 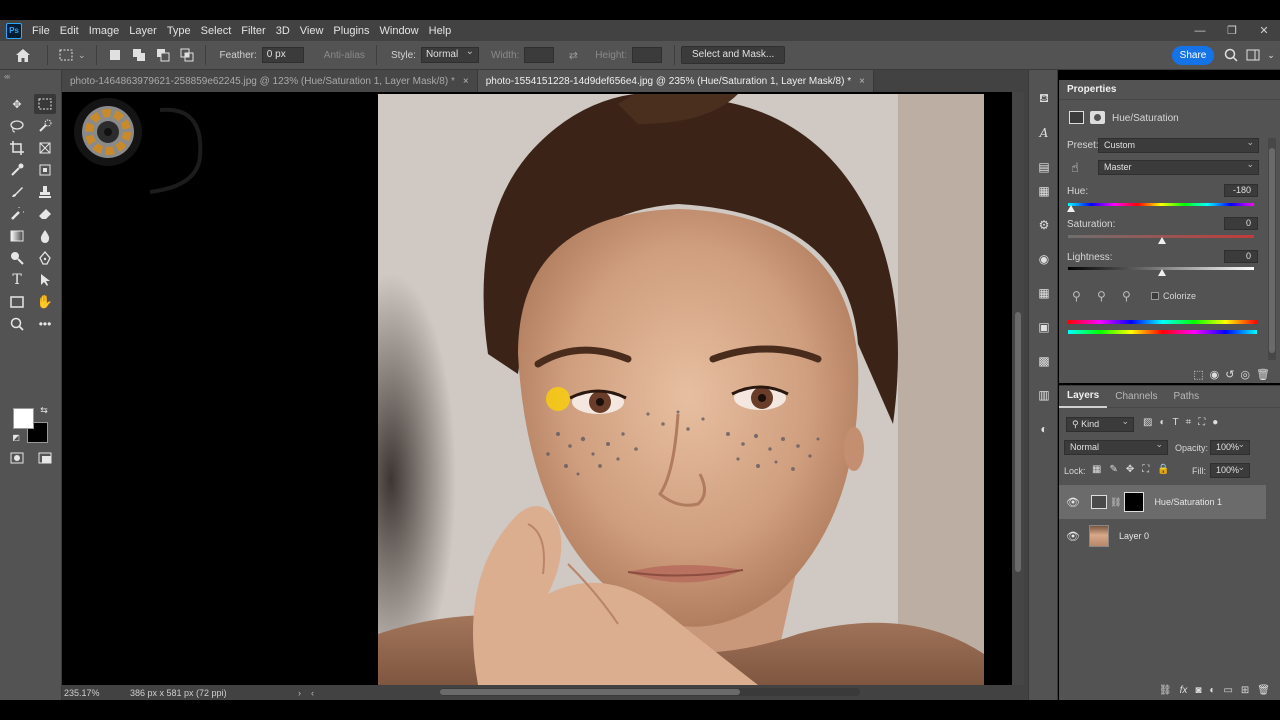 What do you see at coordinates (17, 236) in the screenshot?
I see `gradient-tool-icon` at bounding box center [17, 236].